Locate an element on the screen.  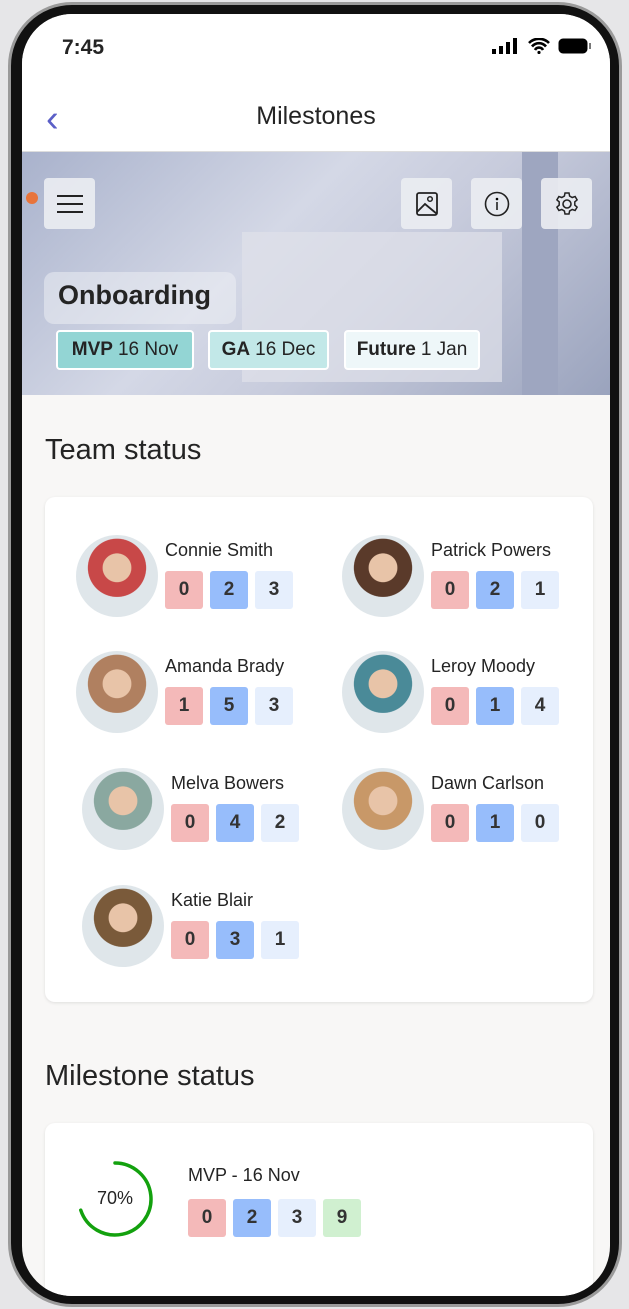
info-icon is located at coordinates (496, 203).